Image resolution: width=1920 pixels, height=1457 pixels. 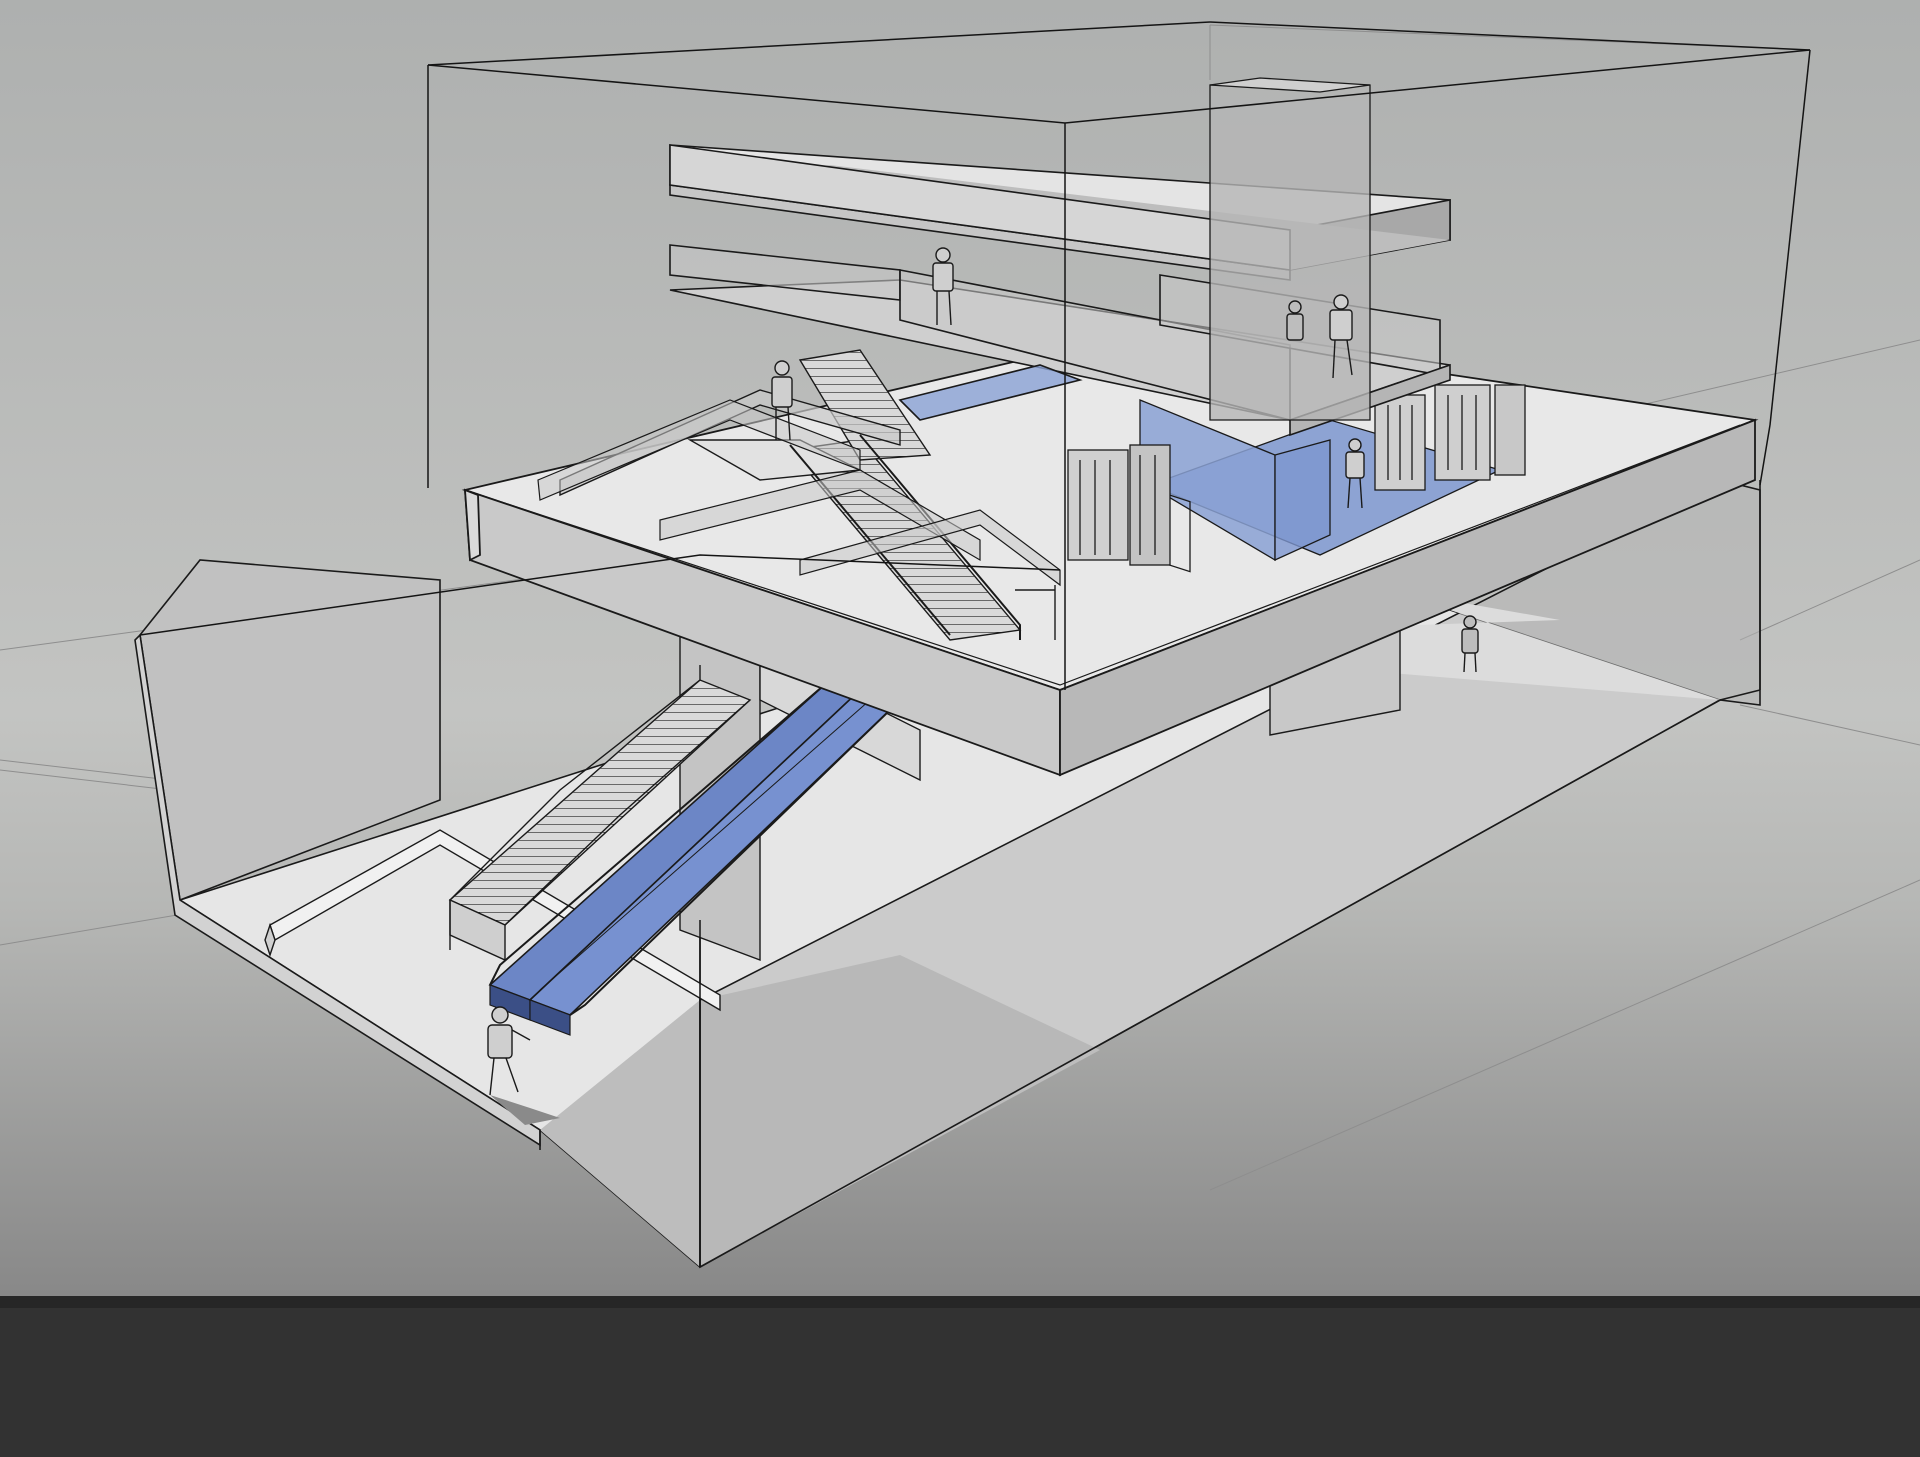 What do you see at coordinates (960, 1376) in the screenshot?
I see `bottom-bar` at bounding box center [960, 1376].